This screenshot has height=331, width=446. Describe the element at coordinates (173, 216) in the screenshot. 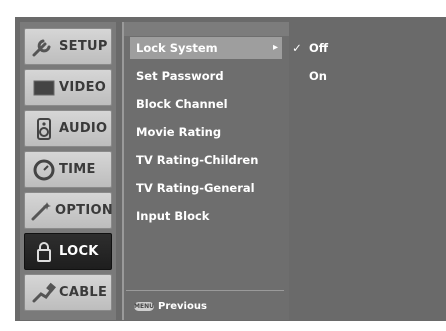

I see `menu-item-label: Input Block` at that location.